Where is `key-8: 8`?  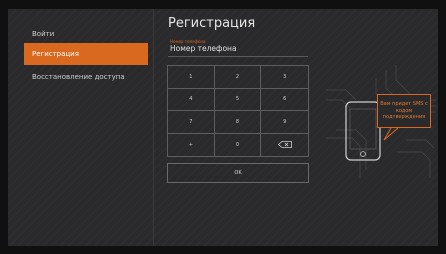
key-8: 8 is located at coordinates (238, 122).